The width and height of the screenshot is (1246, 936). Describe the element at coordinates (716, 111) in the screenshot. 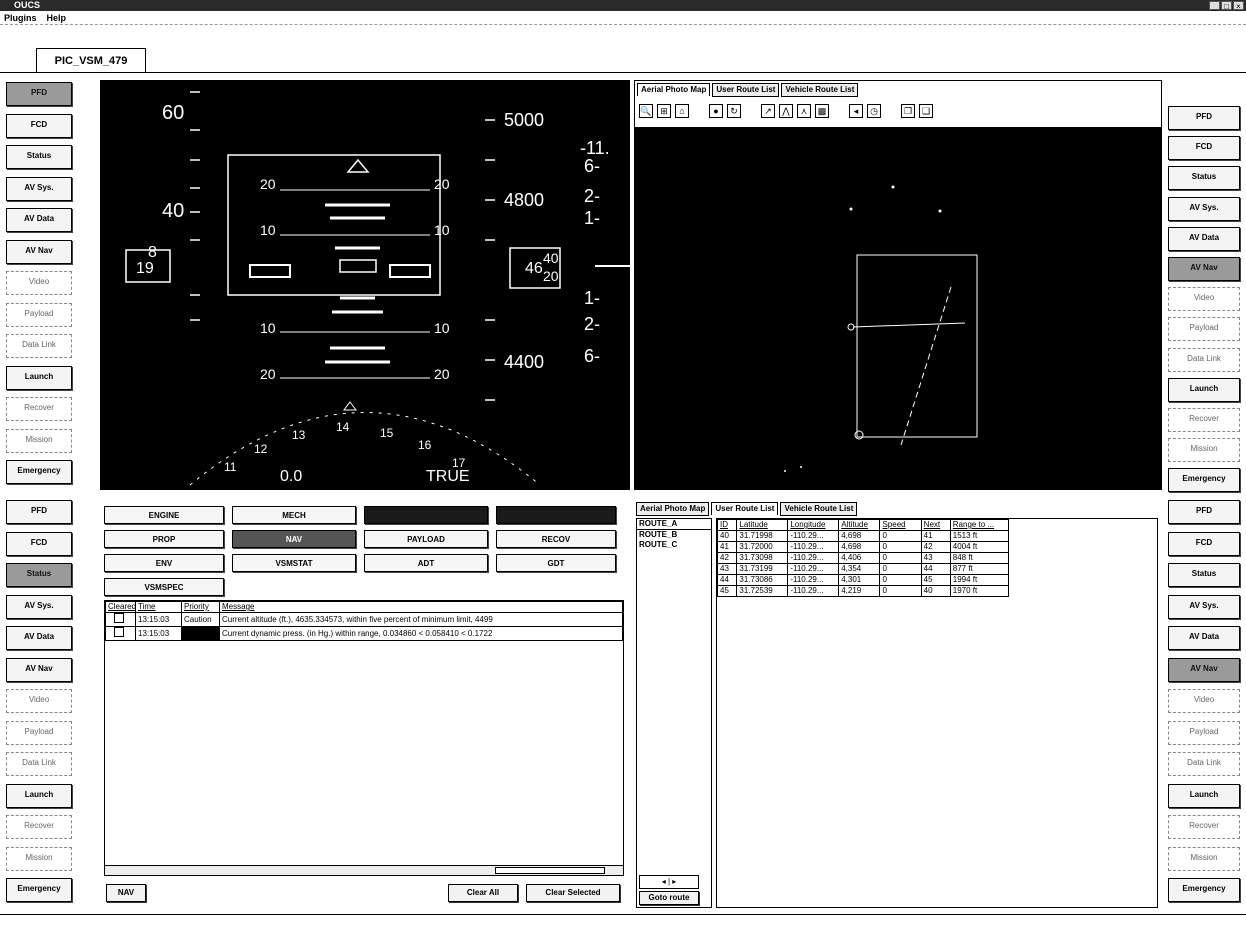

I see `waypoint-icon: ●` at that location.